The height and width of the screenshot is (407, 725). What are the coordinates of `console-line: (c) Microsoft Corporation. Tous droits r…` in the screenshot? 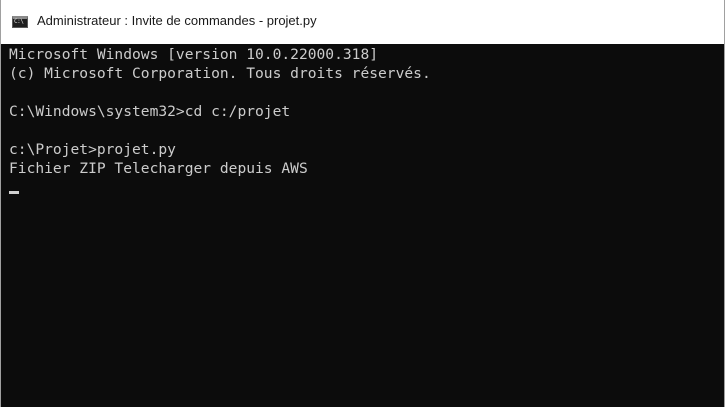 It's located at (220, 73).